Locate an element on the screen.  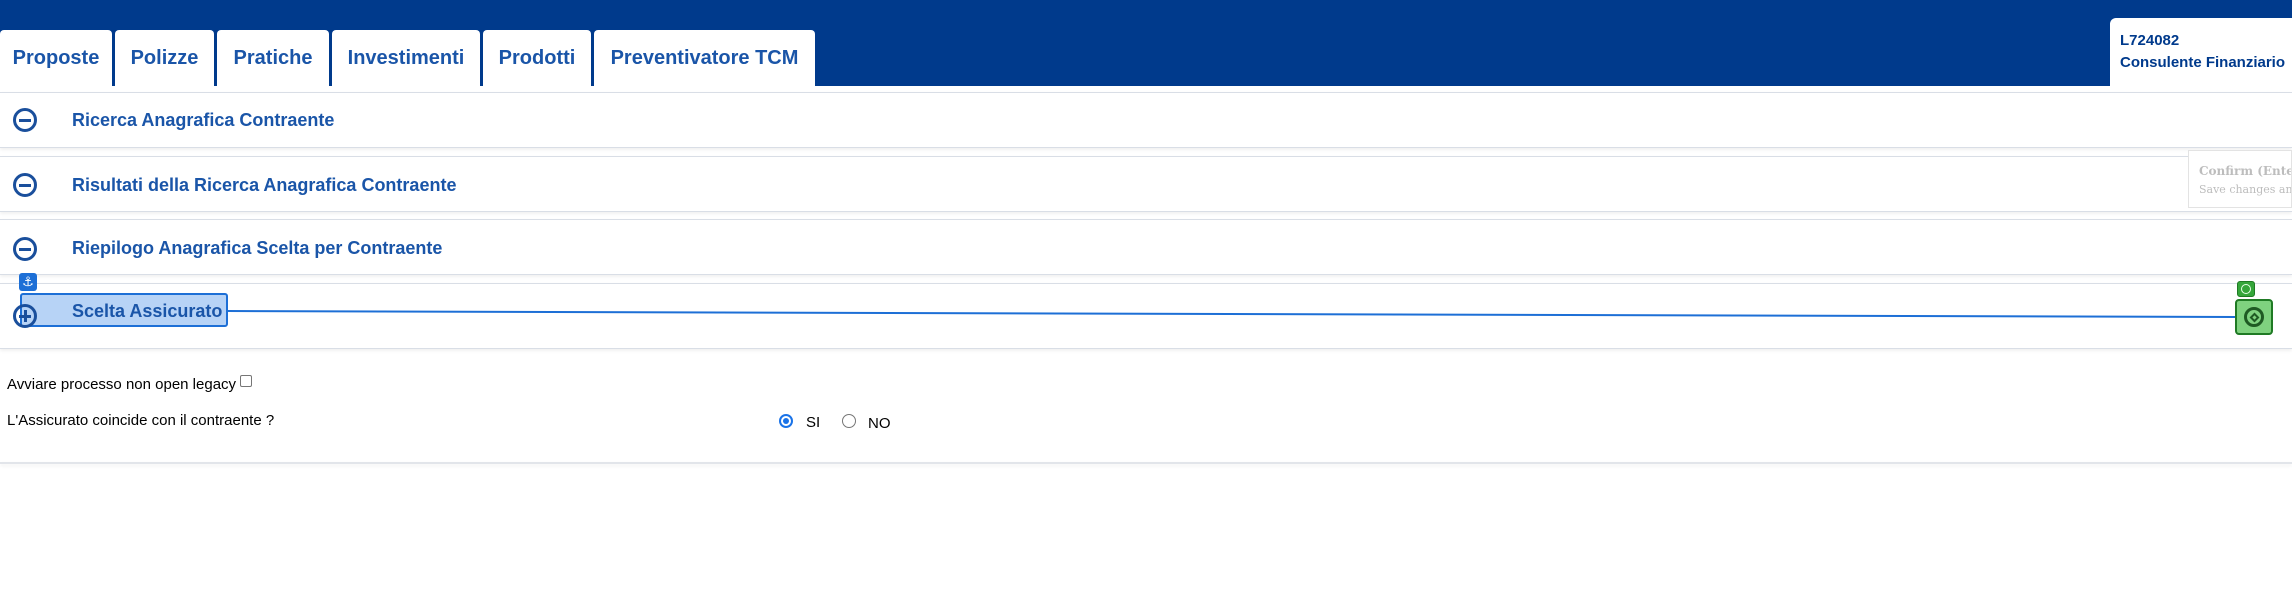
section-ricerca-anagrafica: Ricerca Anagrafica Contraente is located at coordinates (1146, 120).